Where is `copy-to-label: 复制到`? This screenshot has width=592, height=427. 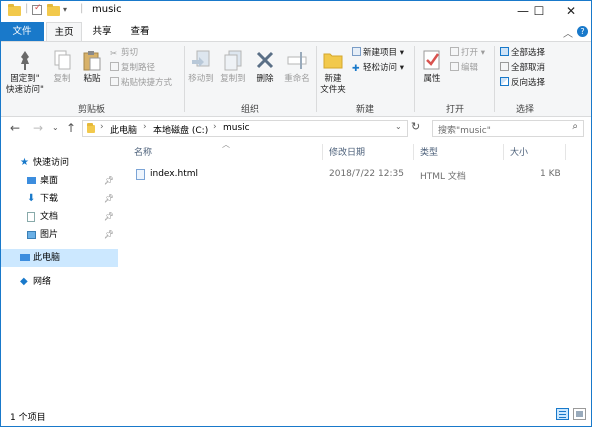 copy-to-label: 复制到 is located at coordinates (233, 79).